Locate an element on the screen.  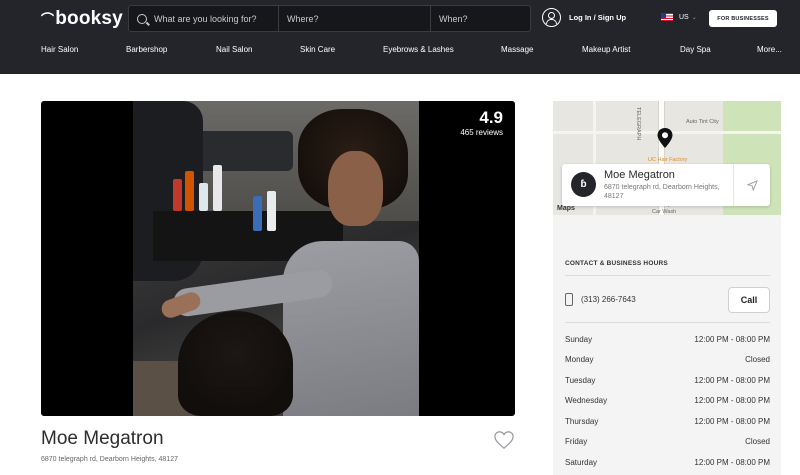
hours-row-saturday: Saturday 12:00 PM - 08:00 PM is located at coordinates (667, 464).